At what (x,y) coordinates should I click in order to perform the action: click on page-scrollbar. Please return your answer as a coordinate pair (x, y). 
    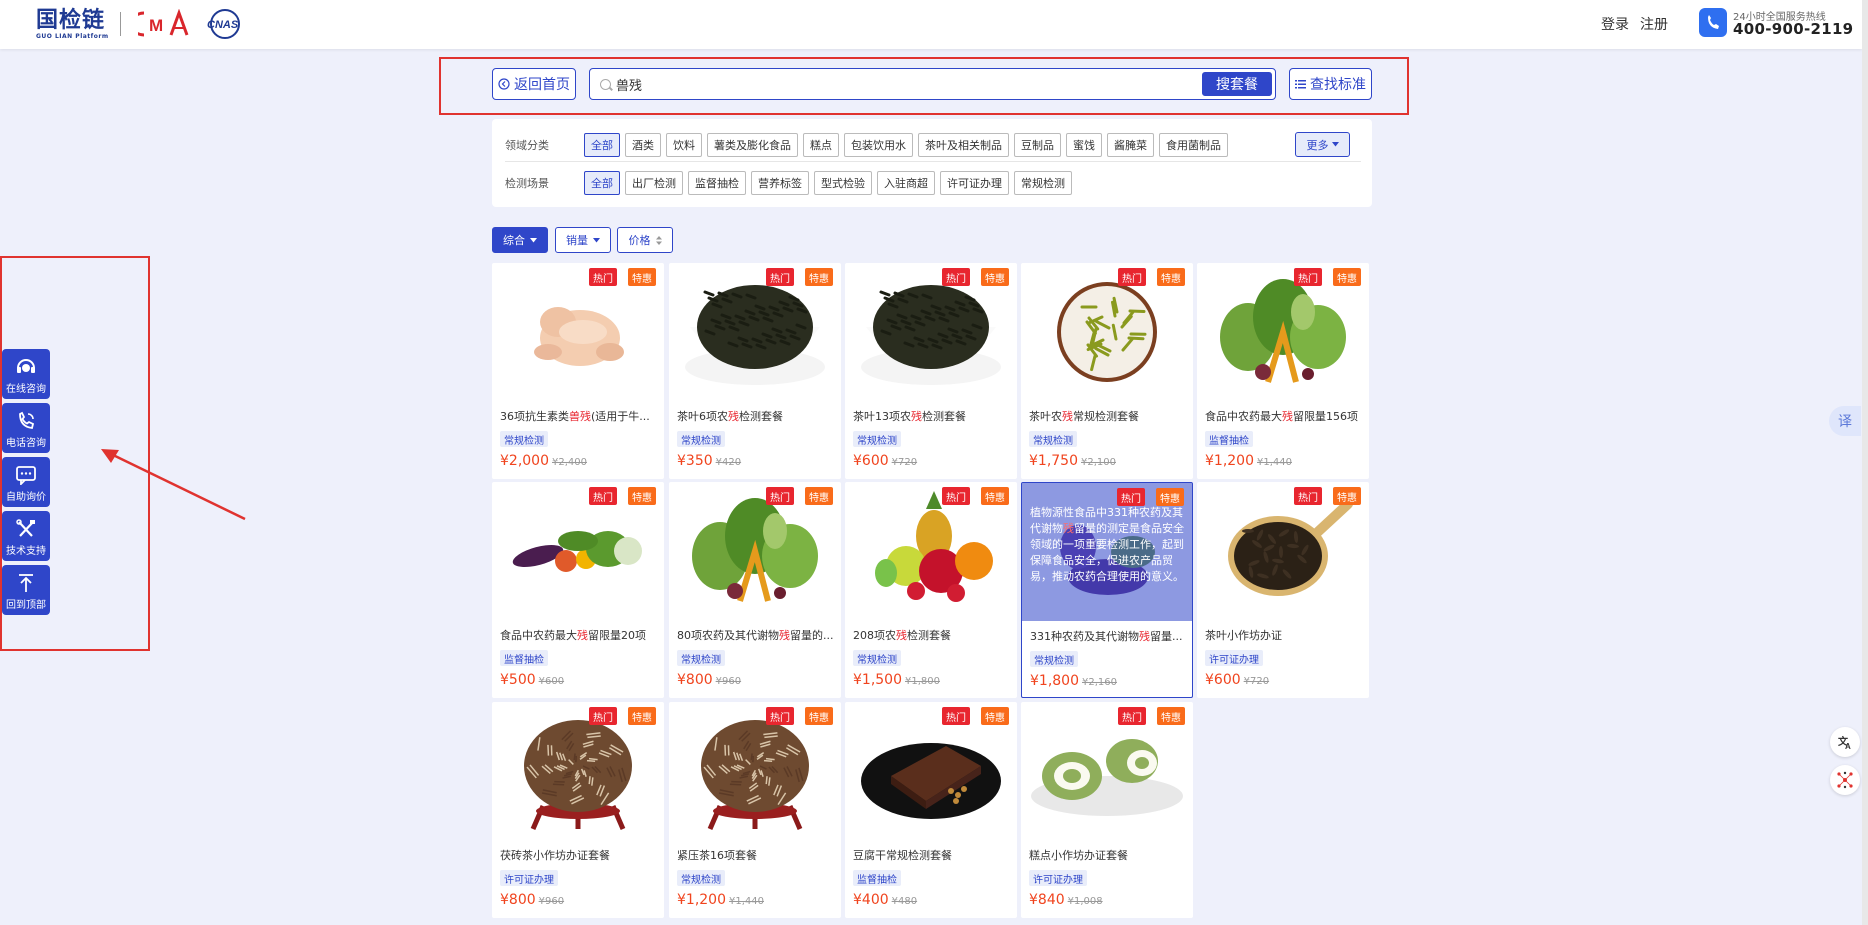
    Looking at the image, I should click on (1865, 462).